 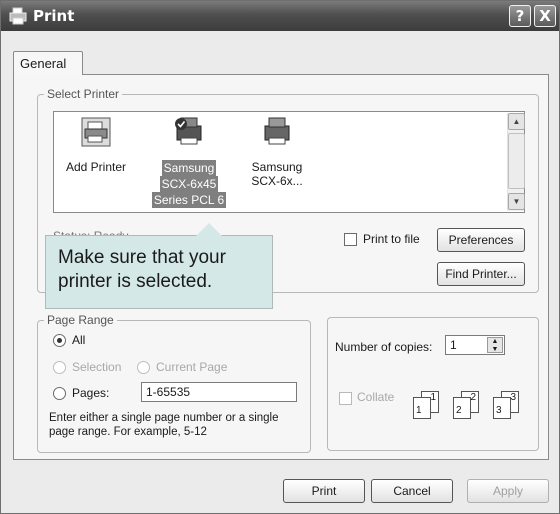 I want to click on select-printer-legend: Select Printer, so click(x=83, y=94).